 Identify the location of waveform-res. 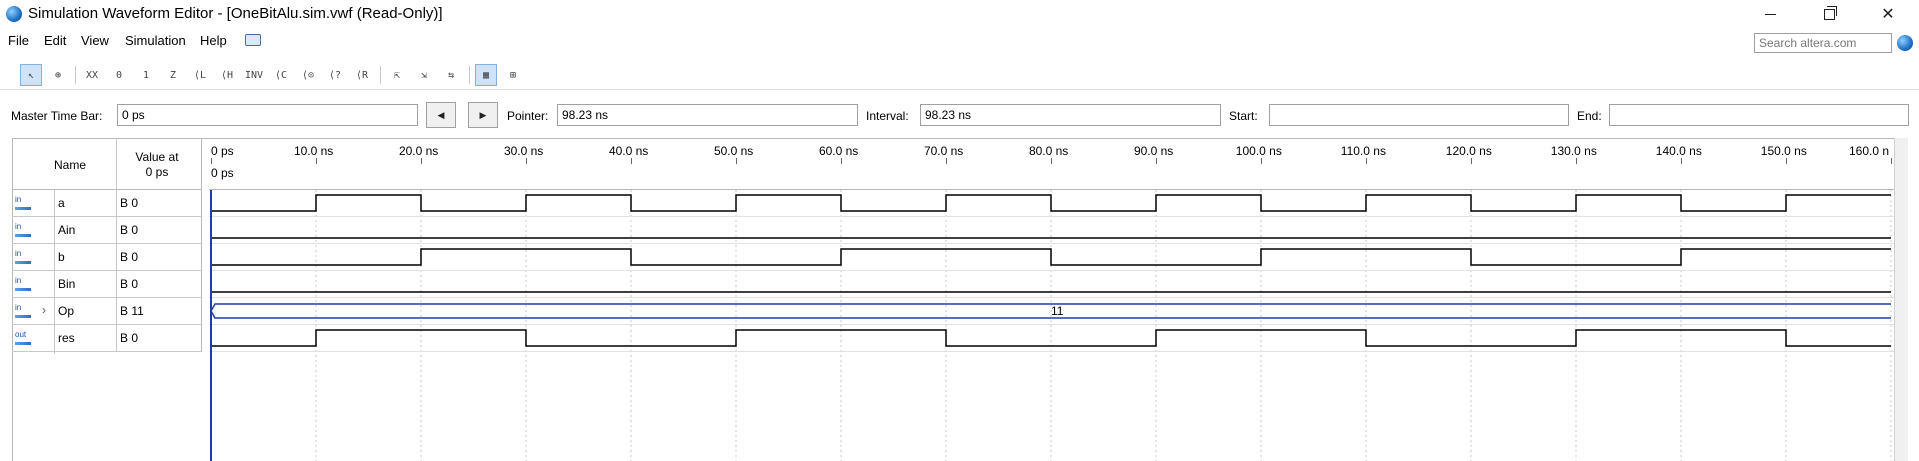
(1051, 338).